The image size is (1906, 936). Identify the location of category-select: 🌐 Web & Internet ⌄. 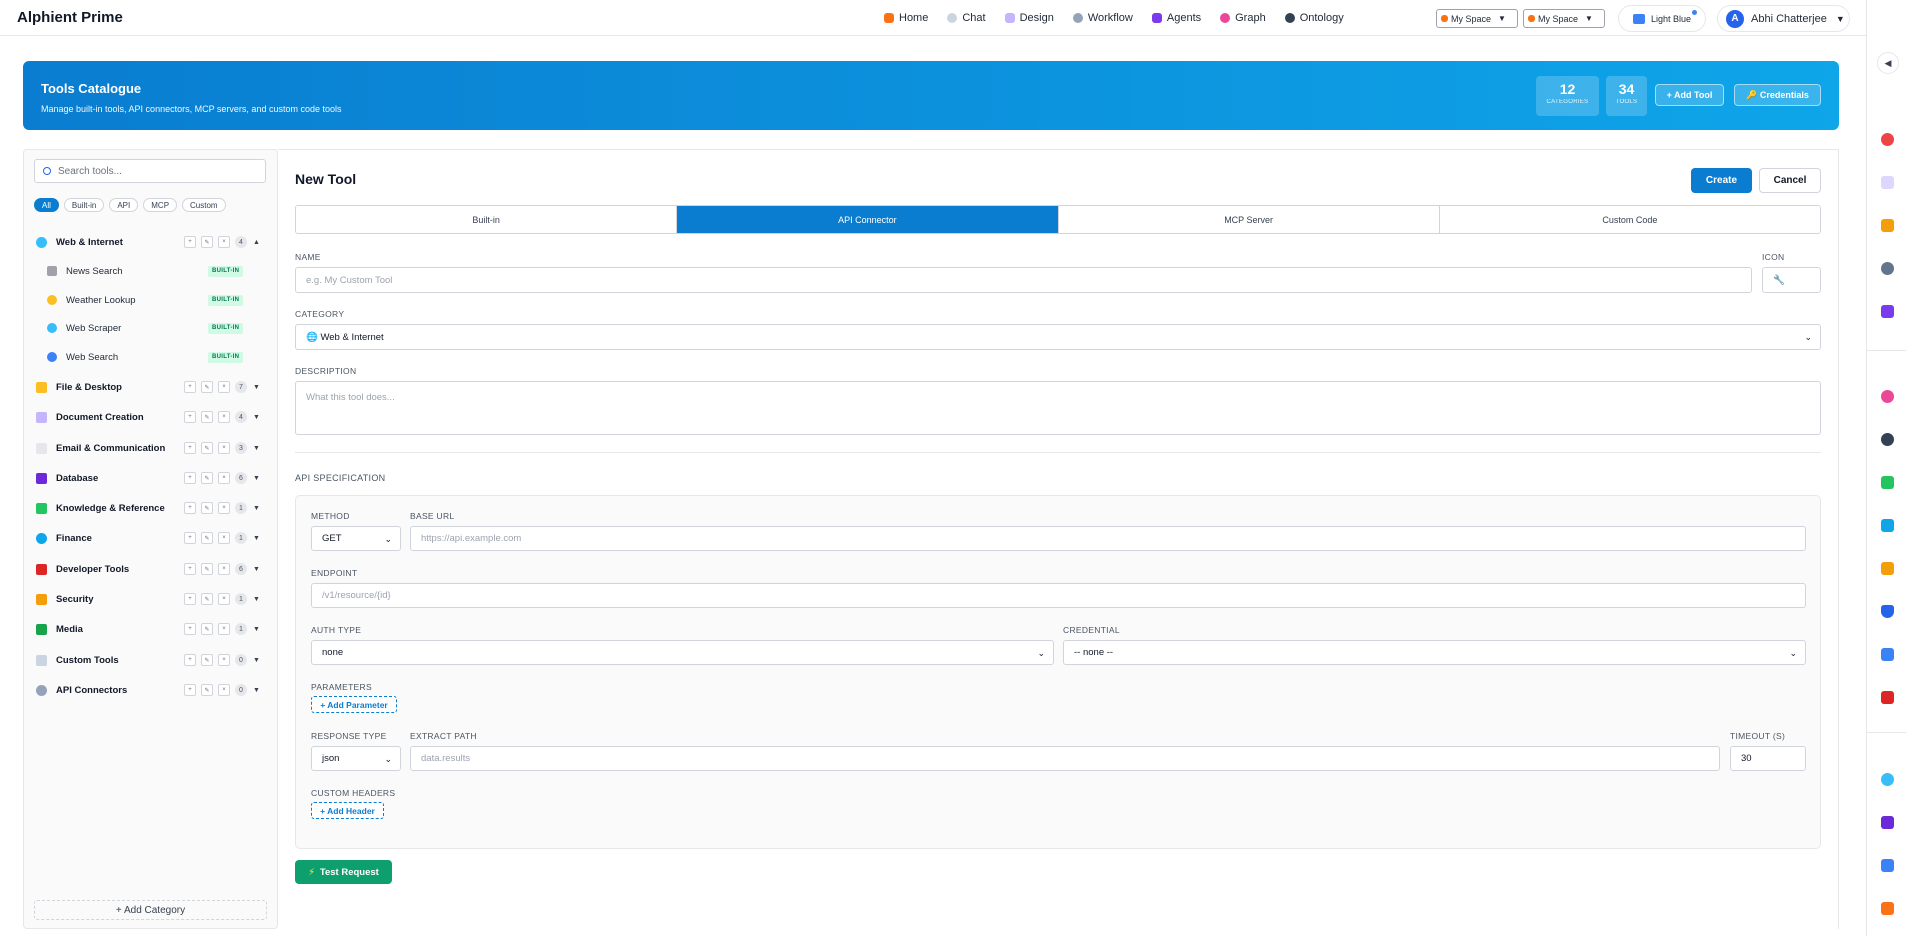
(1058, 337).